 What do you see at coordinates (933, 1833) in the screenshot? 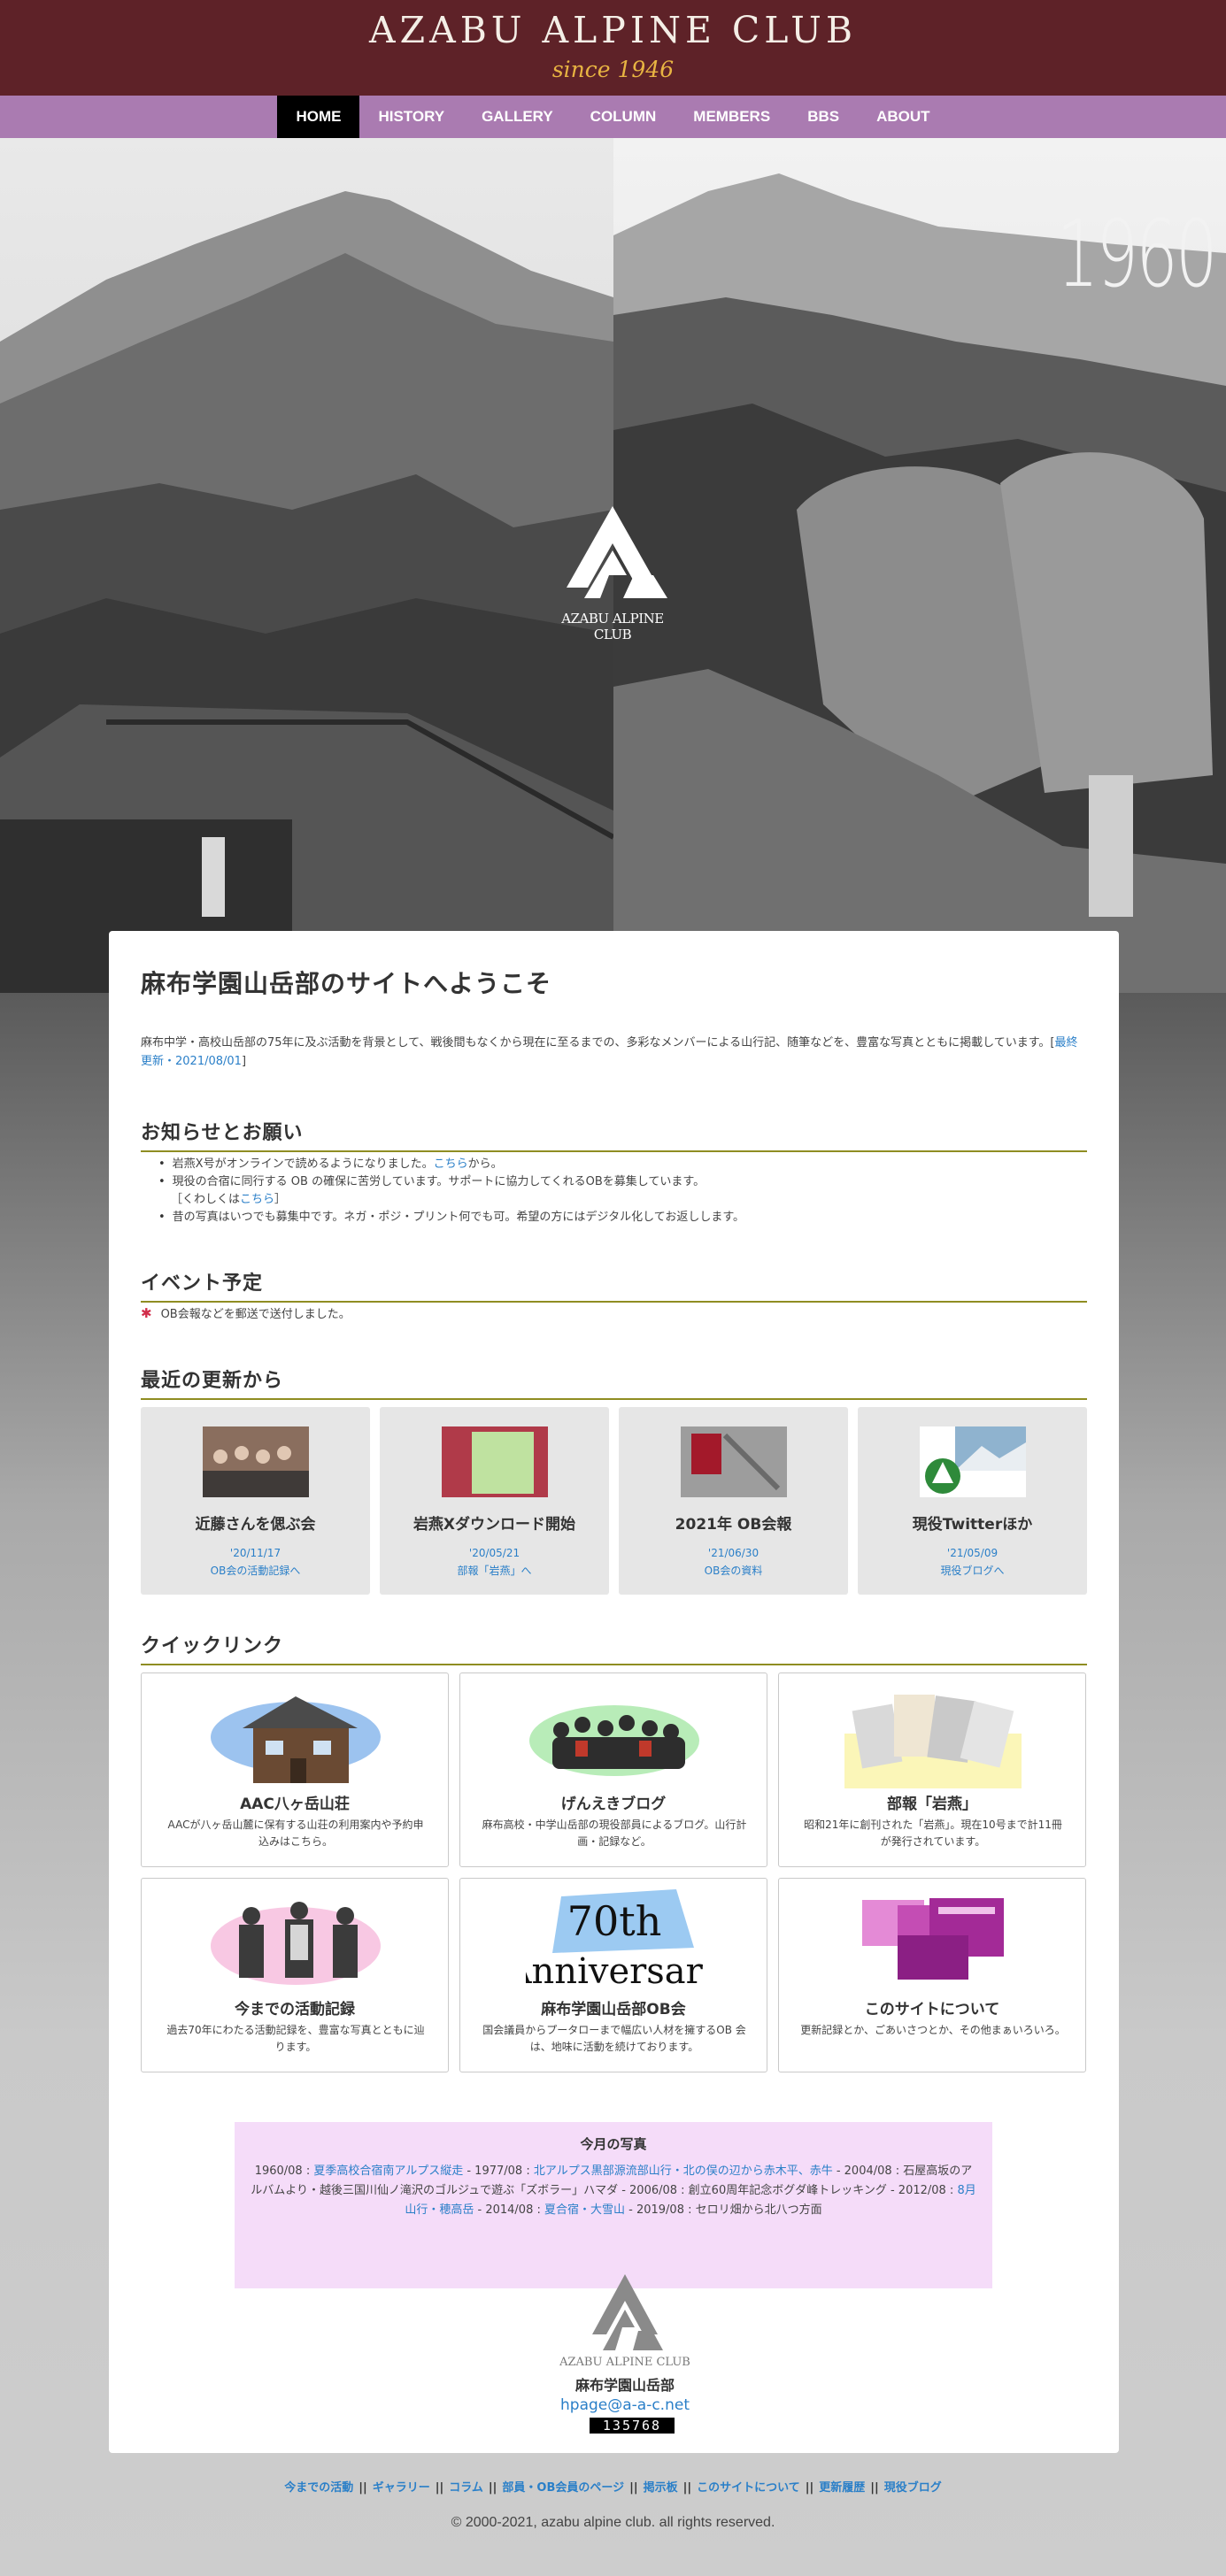
I see `quicklink-desc: 昭和21年に創刊された「岩燕」。現在10号まで計11冊が発行されています。` at bounding box center [933, 1833].